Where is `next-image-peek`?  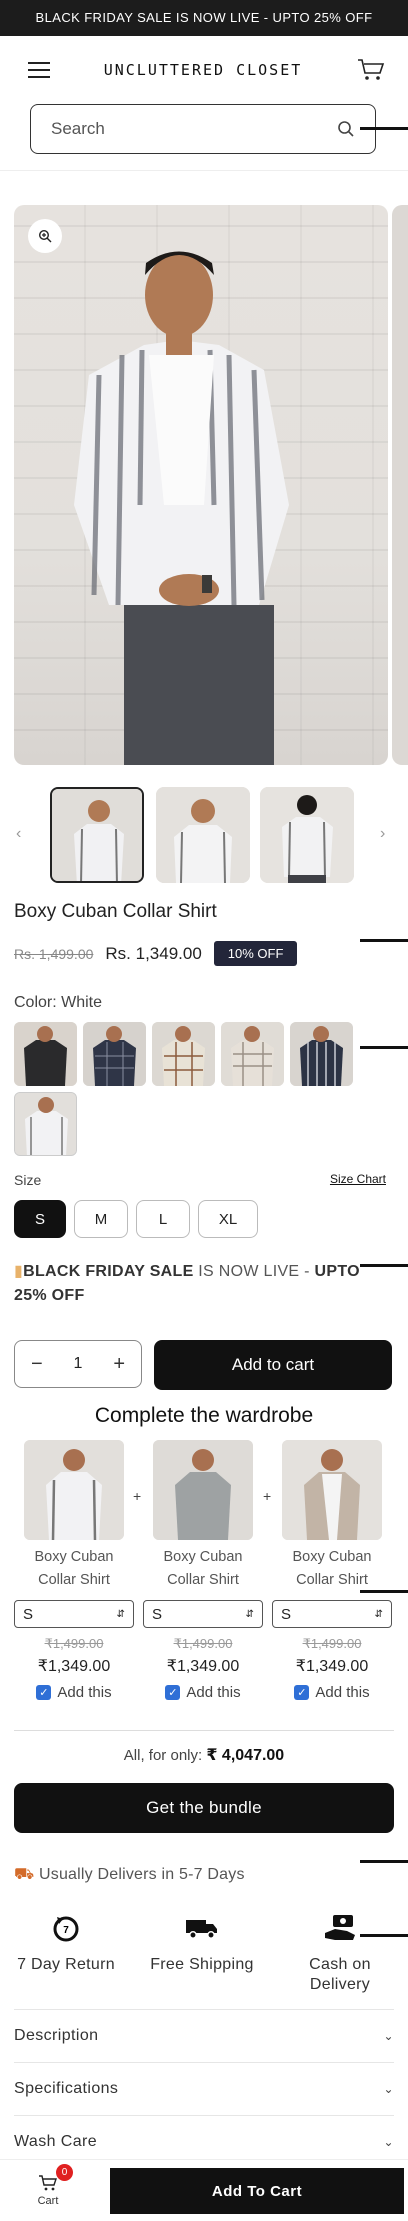
next-image-peek is located at coordinates (400, 485).